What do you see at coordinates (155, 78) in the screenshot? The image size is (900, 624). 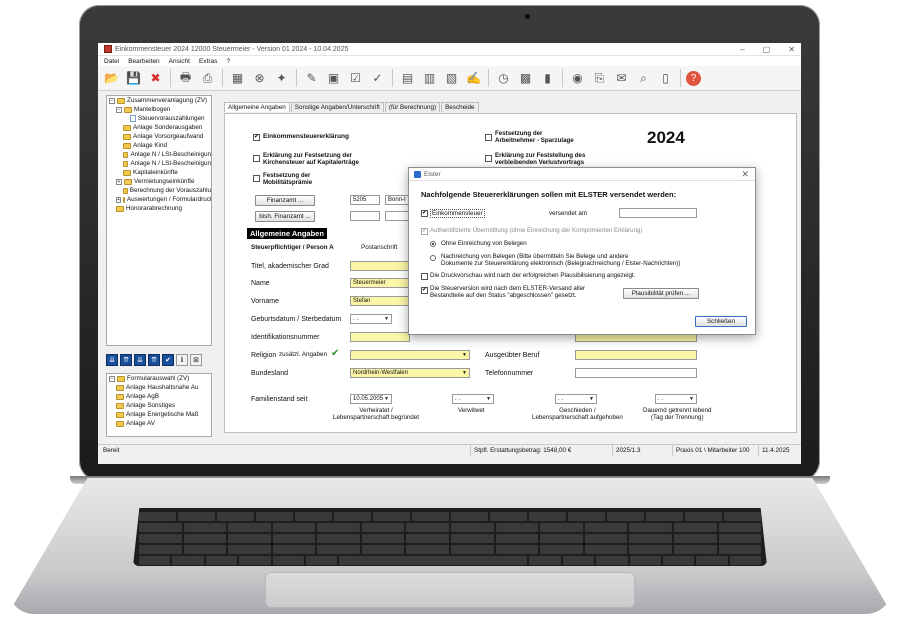 I see `delete-icon: ✖` at bounding box center [155, 78].